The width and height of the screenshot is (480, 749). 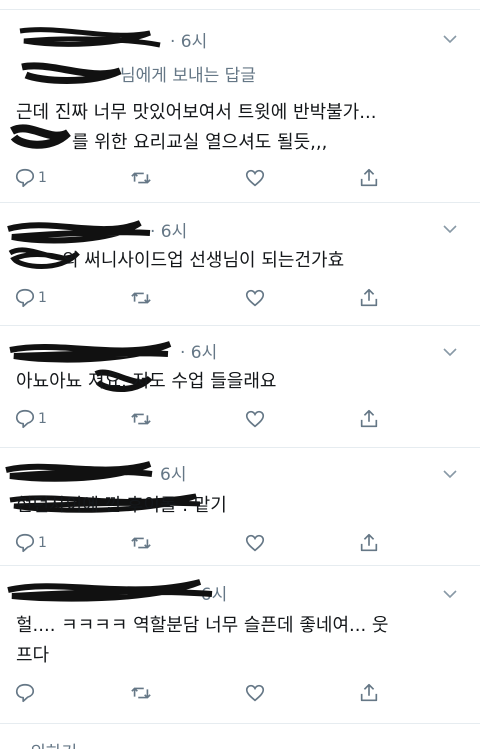 I want to click on tweet-text-line: 프다, so click(x=33, y=655).